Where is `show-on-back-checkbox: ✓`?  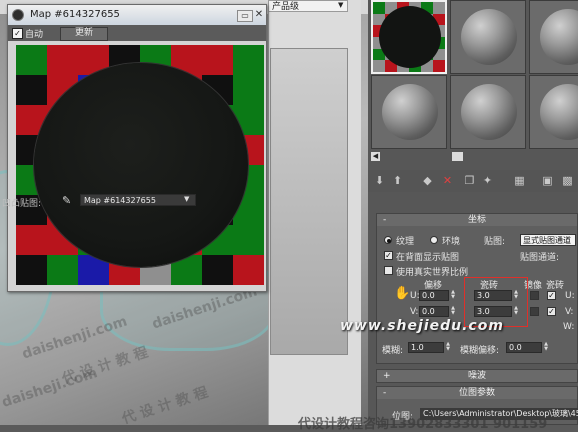 show-on-back-checkbox: ✓ is located at coordinates (388, 255).